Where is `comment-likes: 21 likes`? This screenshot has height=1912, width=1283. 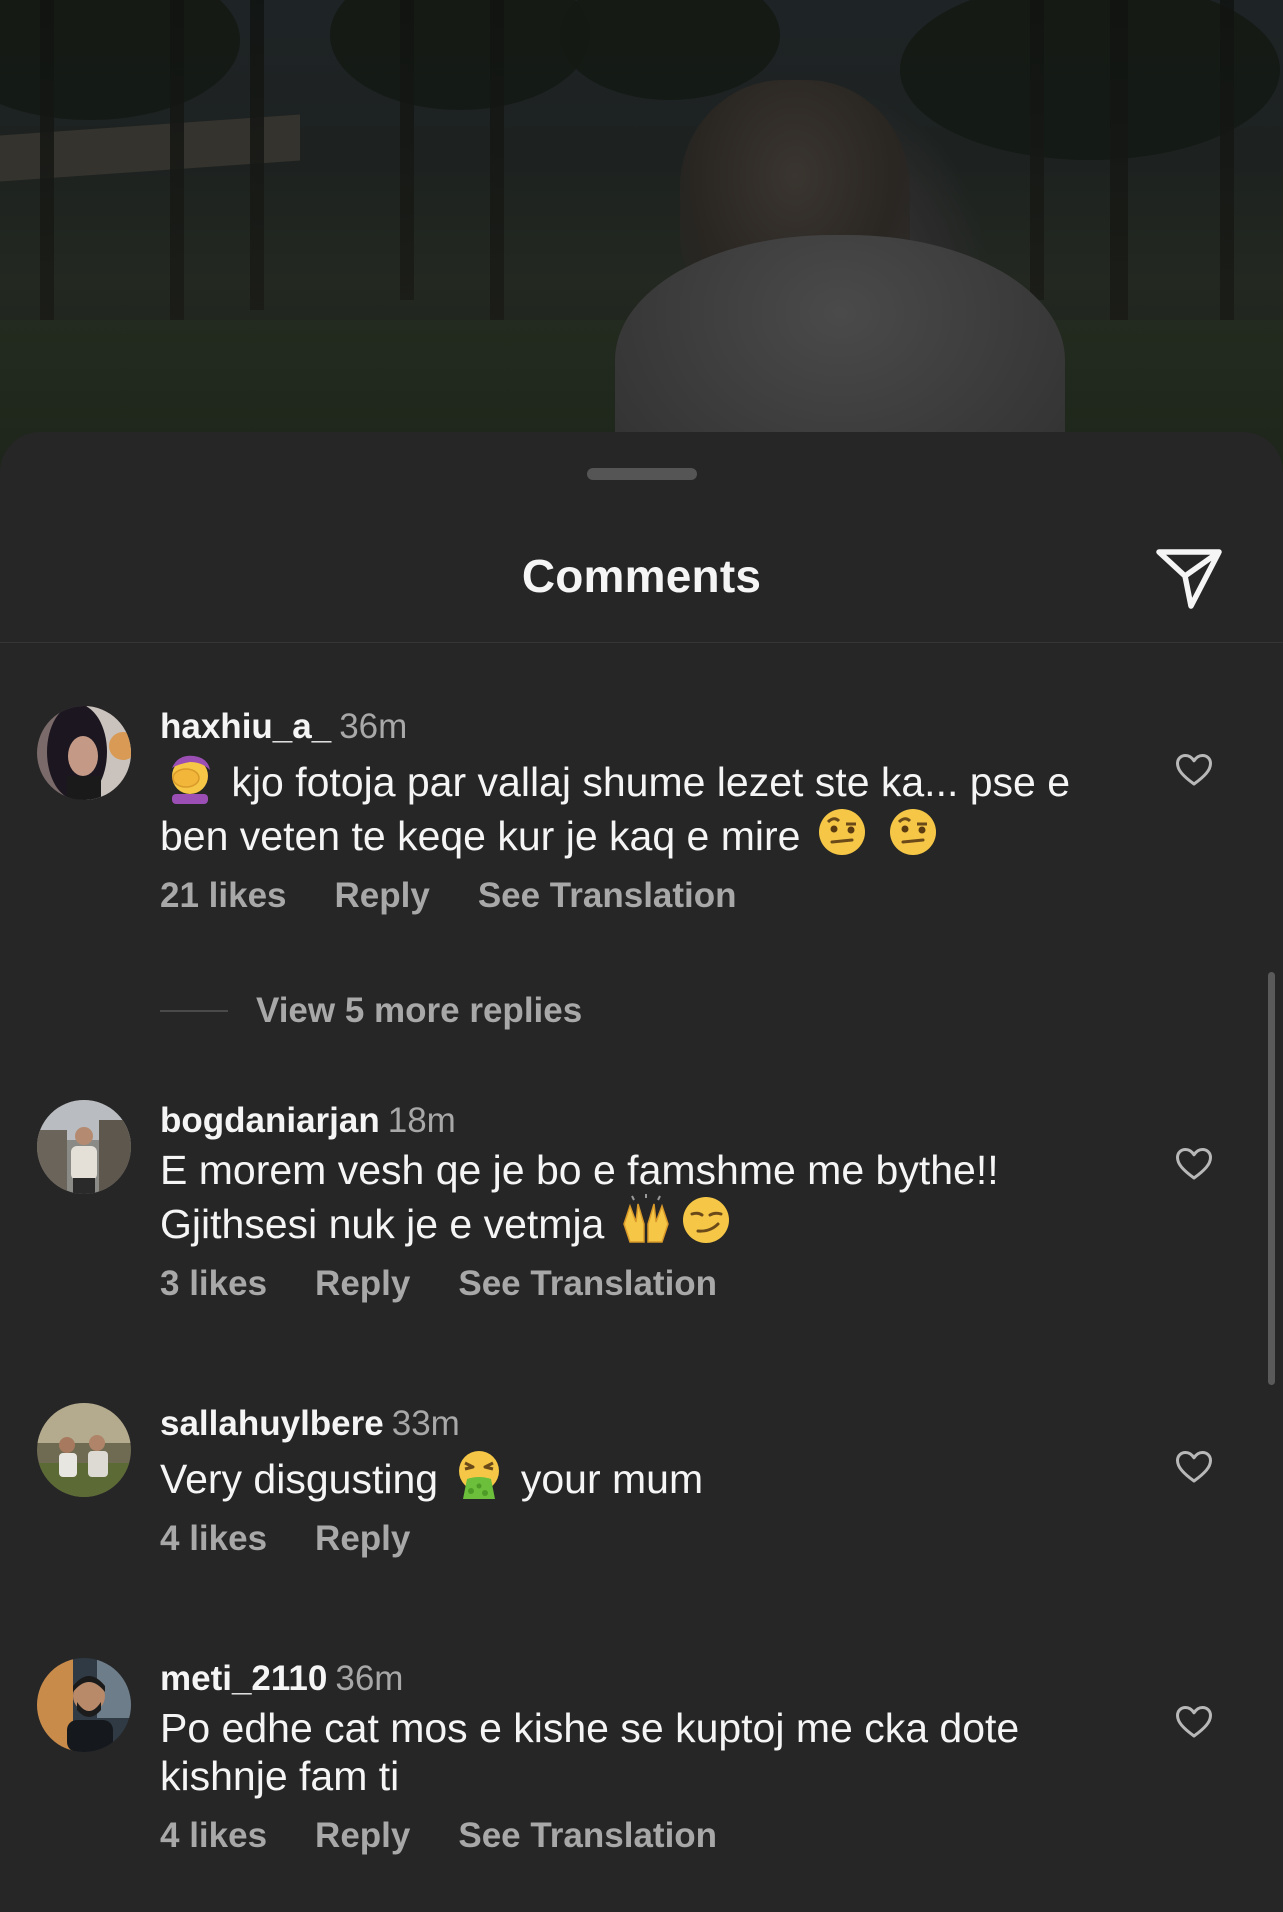
comment-likes: 21 likes is located at coordinates (223, 895).